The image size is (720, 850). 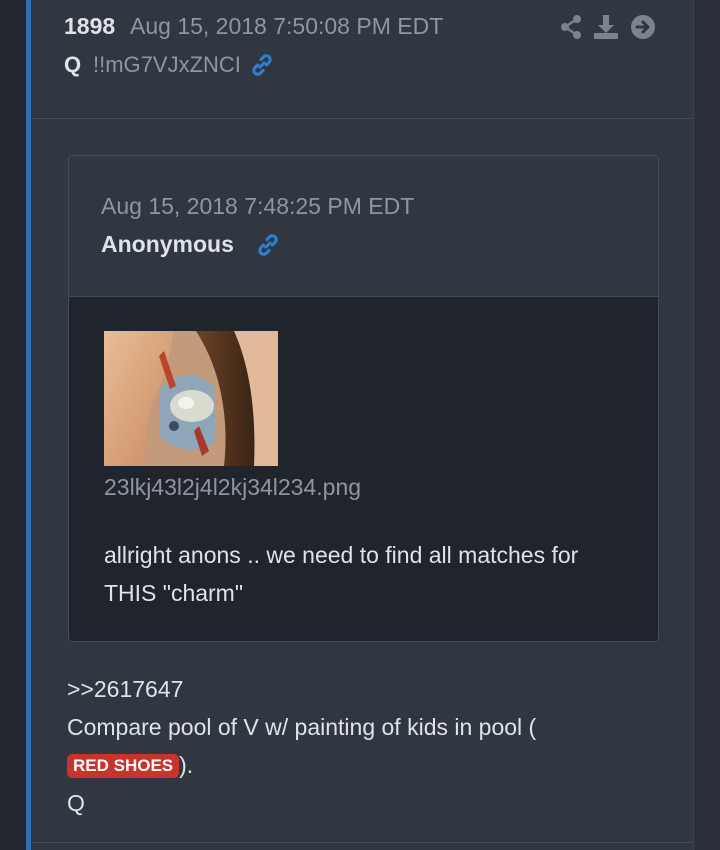 I want to click on post-number: 1898, so click(x=89, y=26).